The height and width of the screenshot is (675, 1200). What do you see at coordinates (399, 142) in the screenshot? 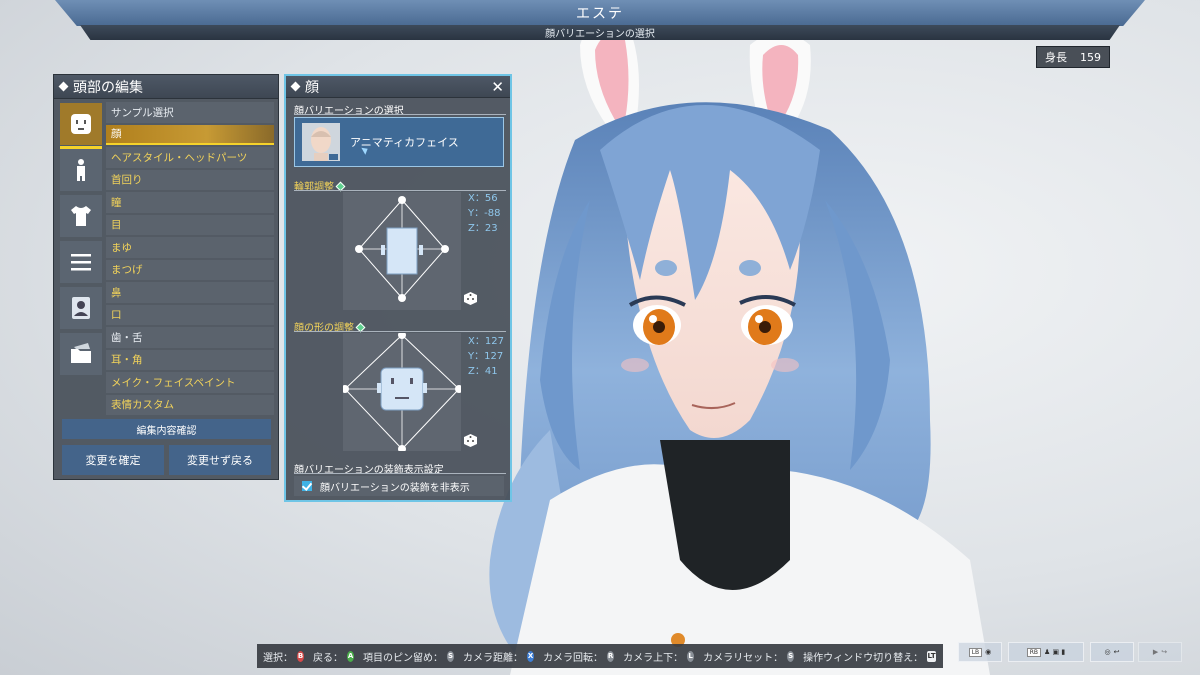
I see `face-variation-selector: アニマティカフェイス` at bounding box center [399, 142].